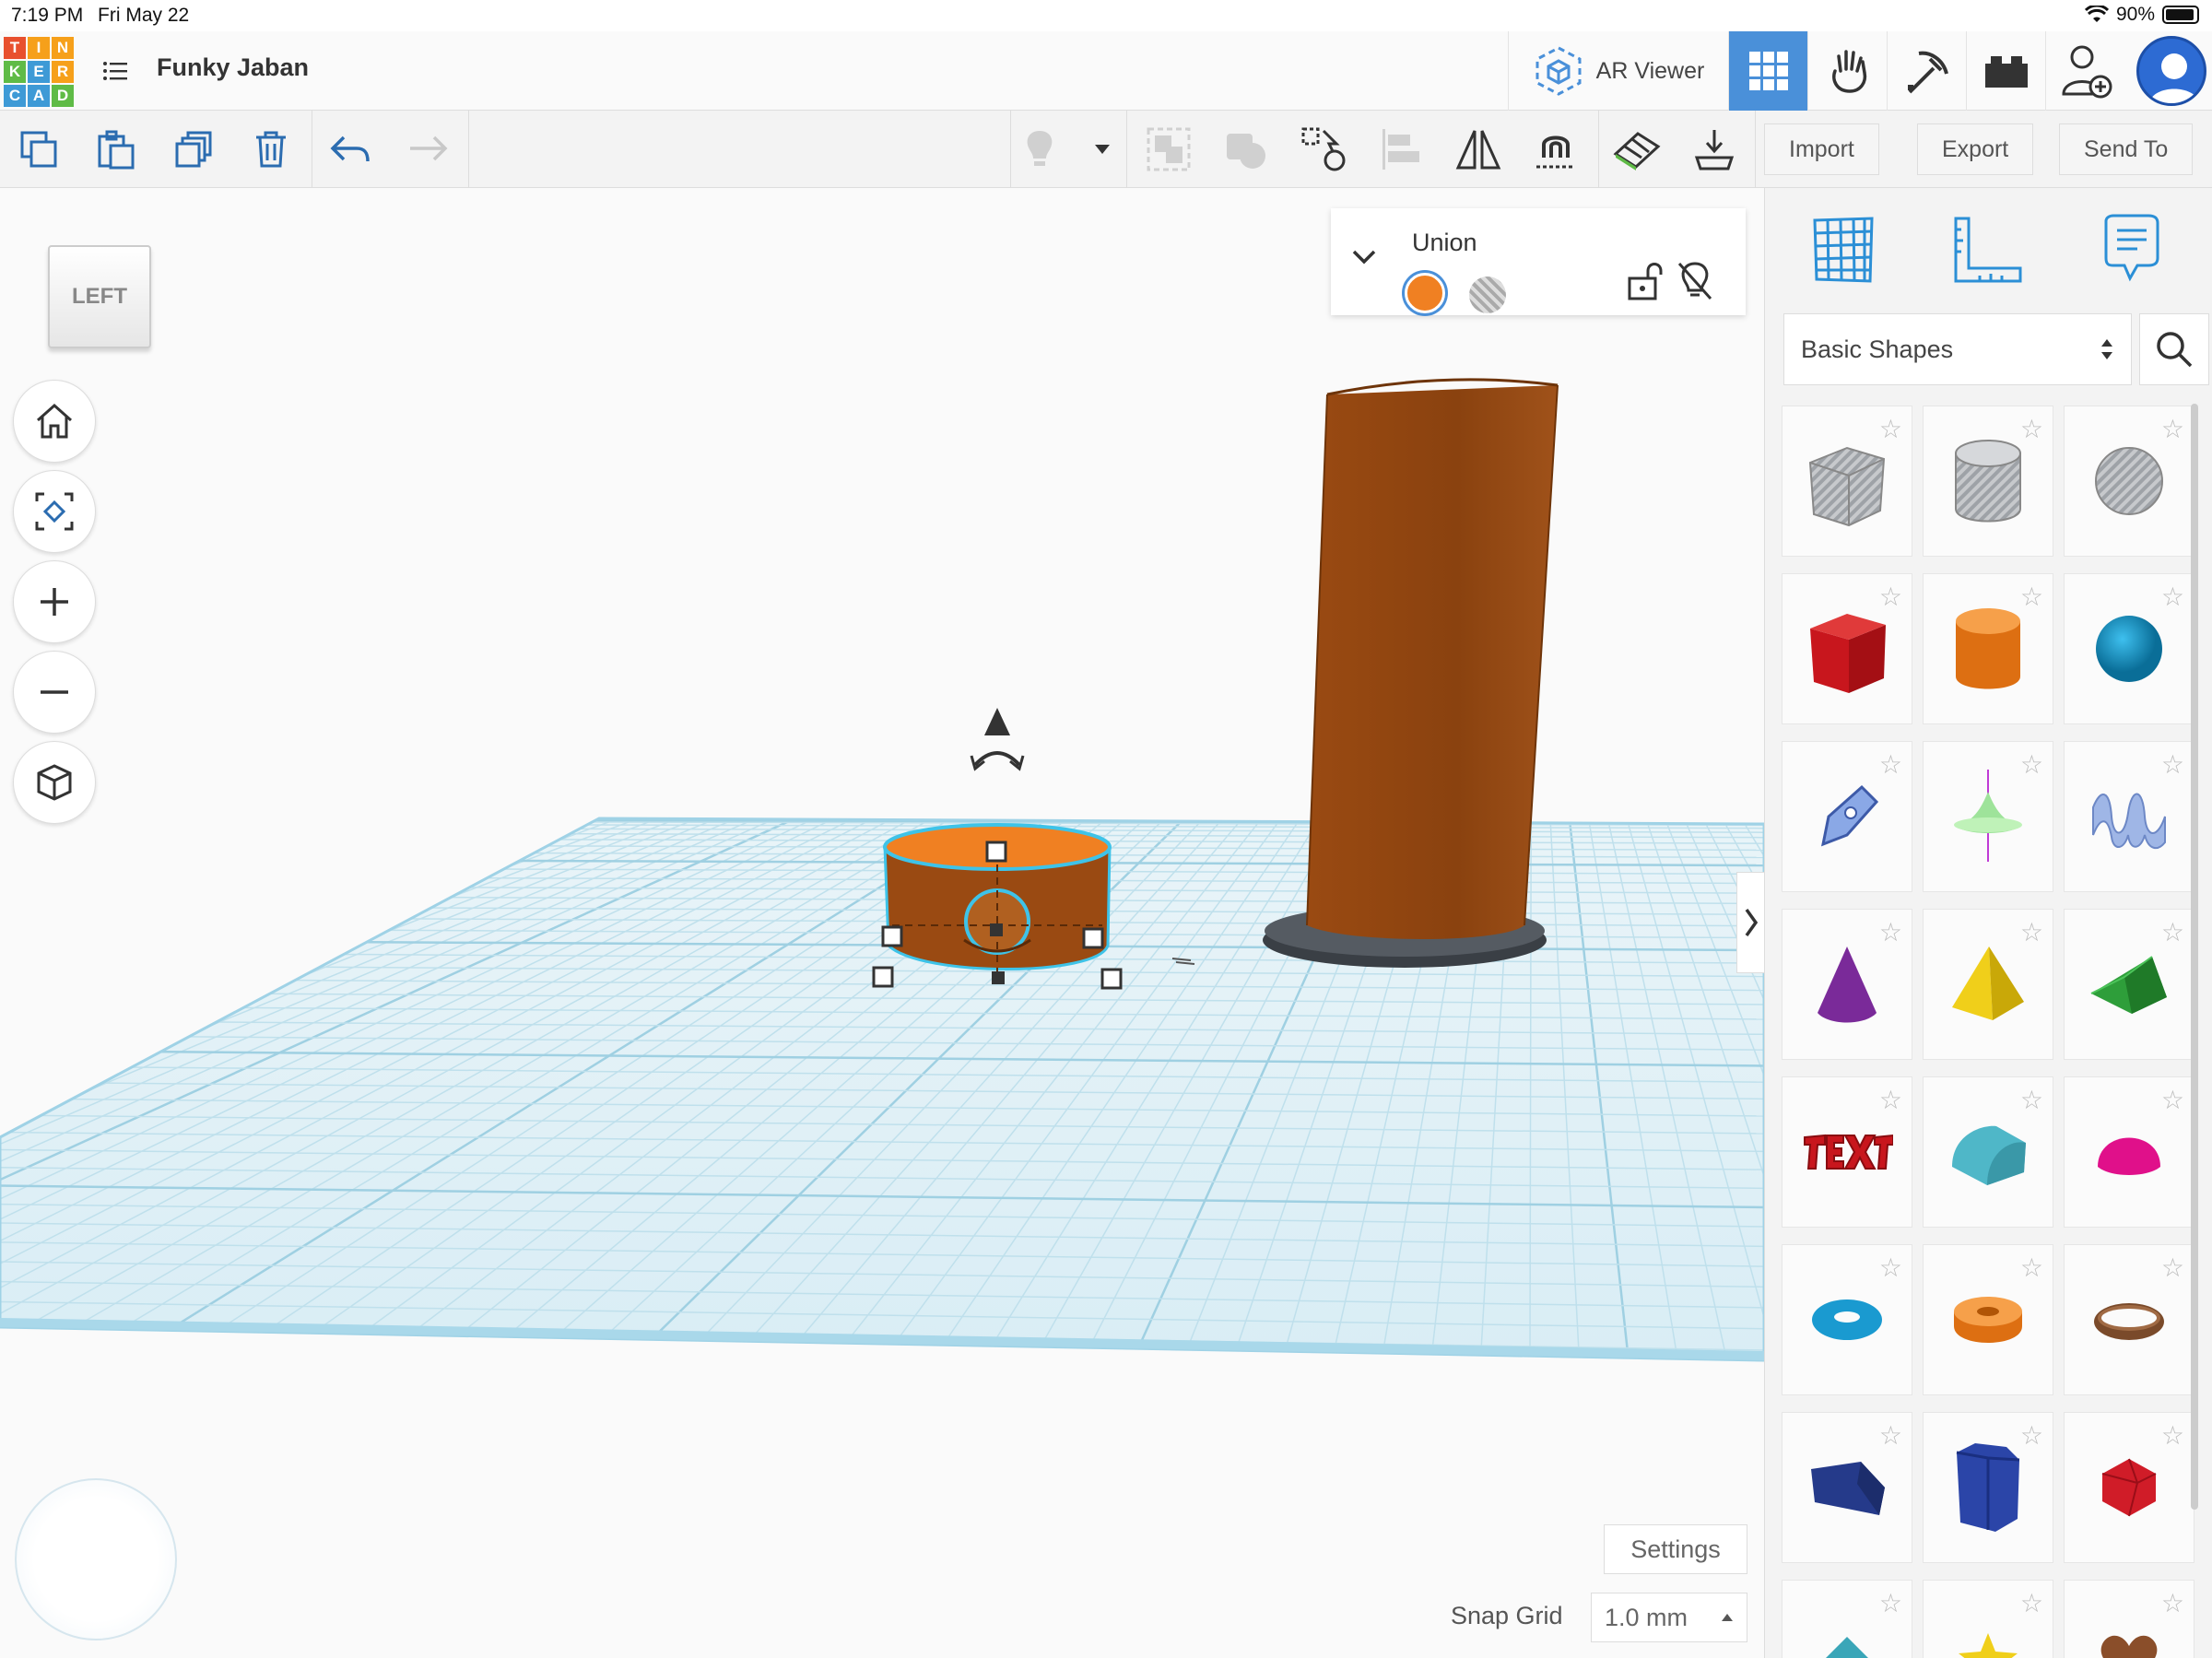 The width and height of the screenshot is (2212, 1658). Describe the element at coordinates (1988, 816) in the screenshot. I see `paraboloid-shape: ☆` at that location.